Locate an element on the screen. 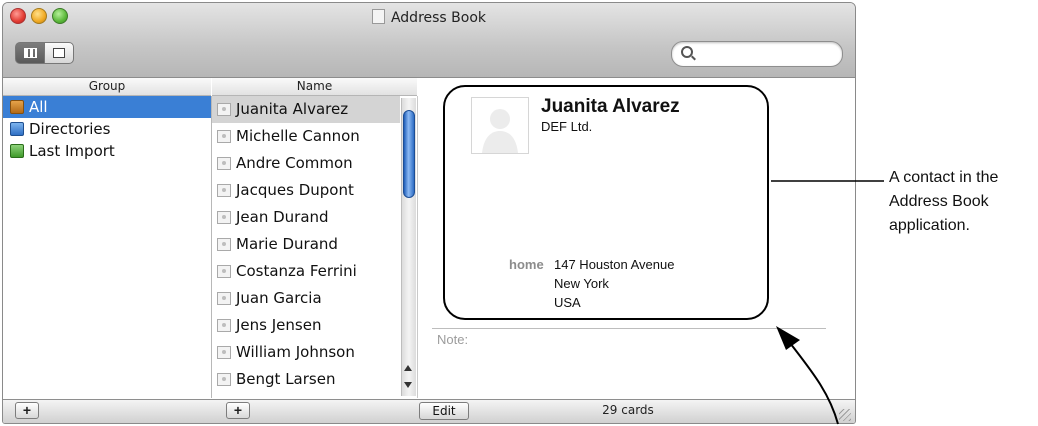 This screenshot has width=1038, height=426. callout-arrow is located at coordinates (814, 383).